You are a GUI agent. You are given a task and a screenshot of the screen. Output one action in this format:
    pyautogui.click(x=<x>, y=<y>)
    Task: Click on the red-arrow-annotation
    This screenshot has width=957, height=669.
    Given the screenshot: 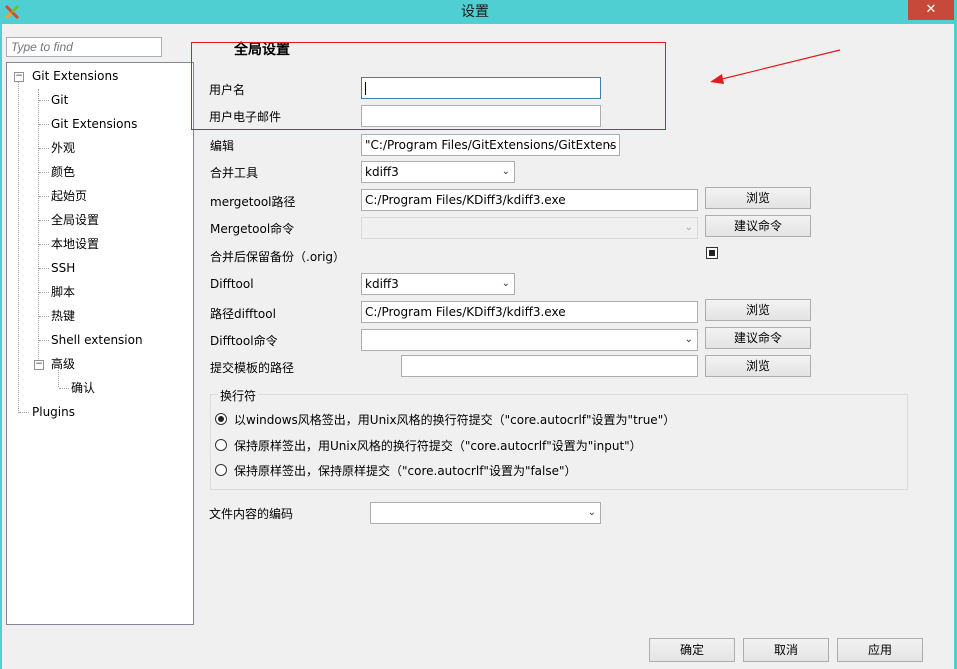 What is the action you would take?
    pyautogui.click(x=775, y=66)
    